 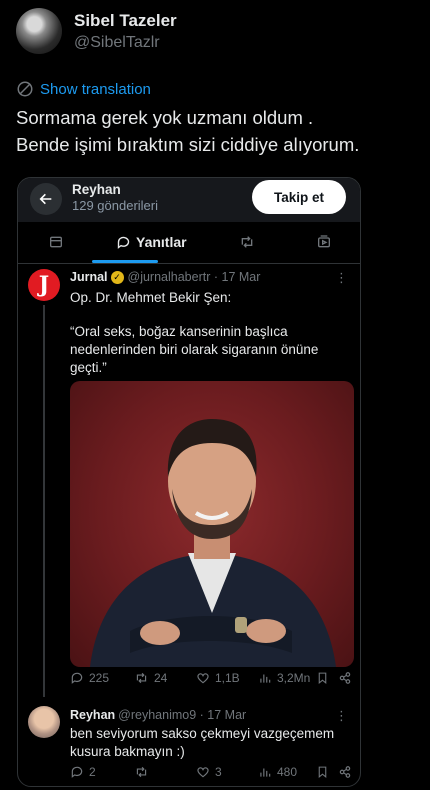 What do you see at coordinates (95, 89) in the screenshot?
I see `show-translation-label: Show translation` at bounding box center [95, 89].